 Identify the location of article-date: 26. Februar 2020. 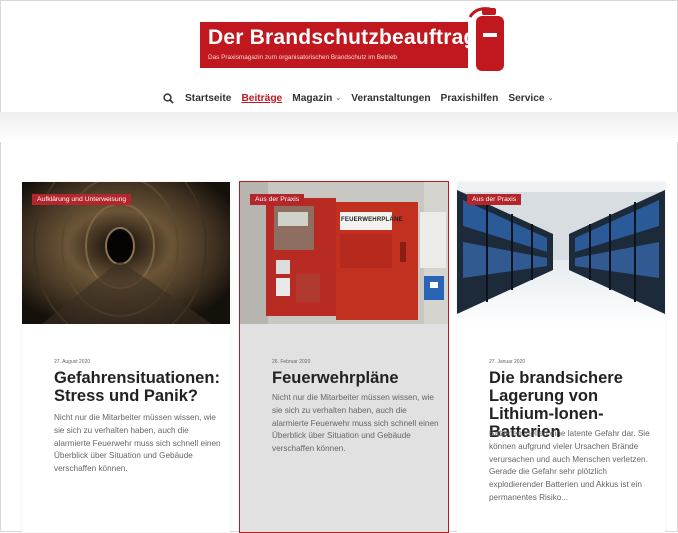
(291, 362).